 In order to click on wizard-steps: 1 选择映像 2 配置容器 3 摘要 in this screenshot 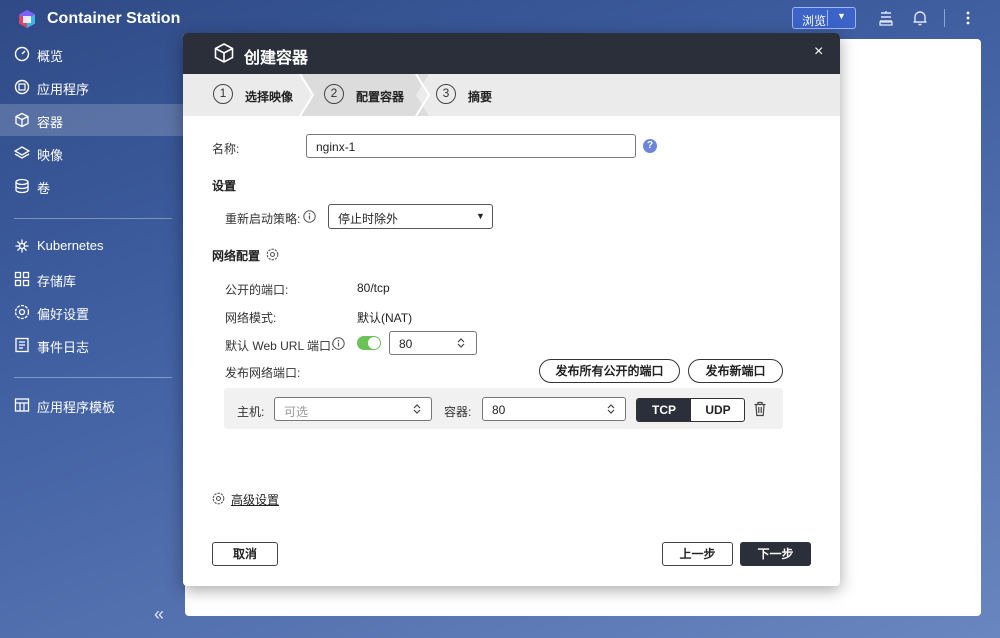, I will do `click(511, 95)`.